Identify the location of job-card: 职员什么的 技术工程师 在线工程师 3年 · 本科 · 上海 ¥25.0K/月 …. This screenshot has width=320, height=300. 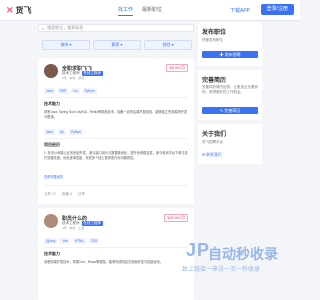
(116, 254).